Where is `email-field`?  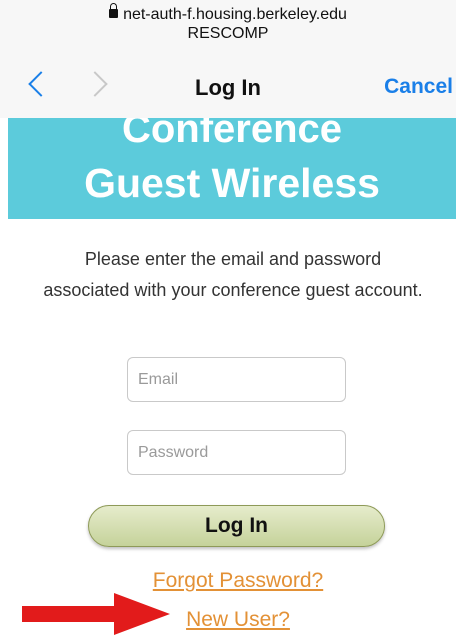
email-field is located at coordinates (236, 379).